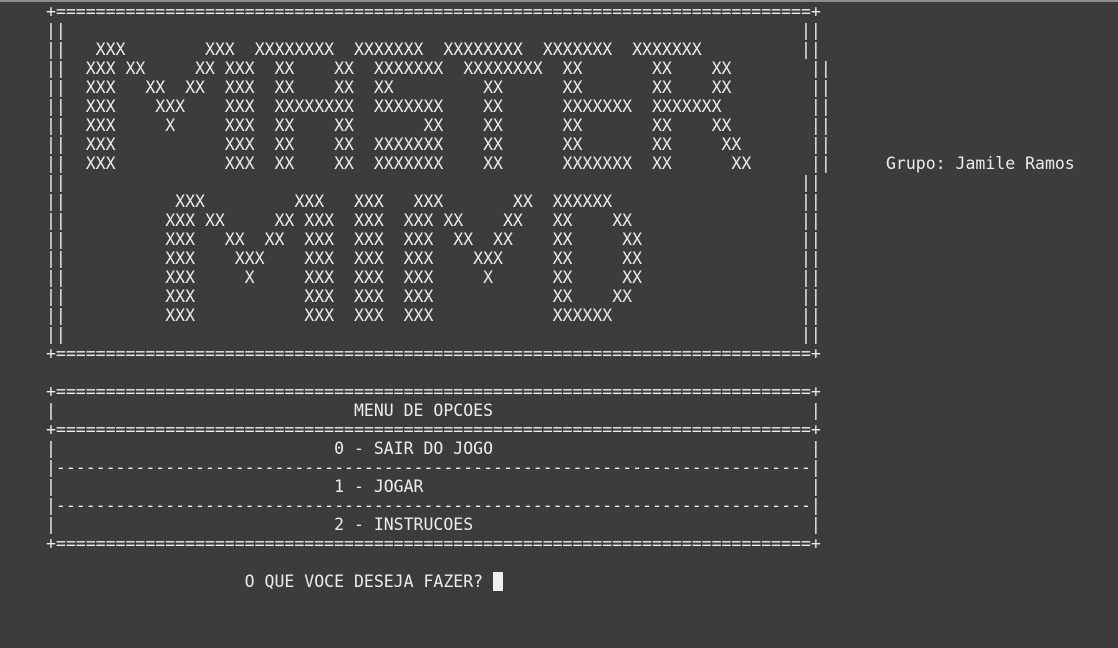 This screenshot has height=648, width=1118. Describe the element at coordinates (433, 486) in the screenshot. I see `menu-option-play: | 1 - JOGAR |` at that location.